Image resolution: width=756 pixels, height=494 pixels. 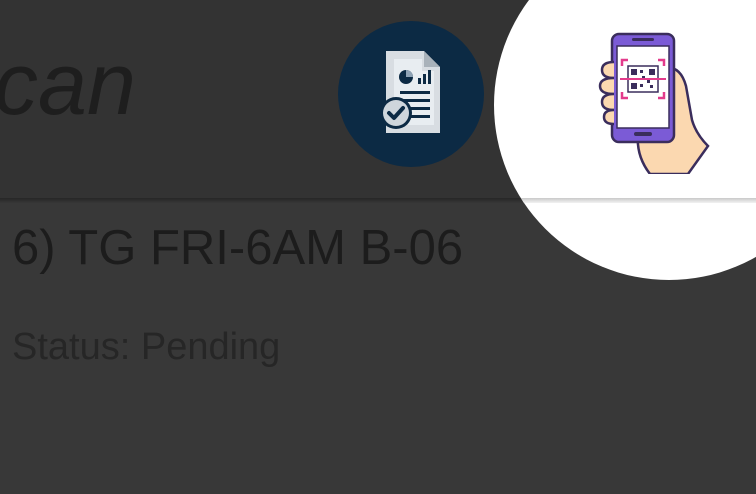 I want to click on report-button, so click(x=411, y=94).